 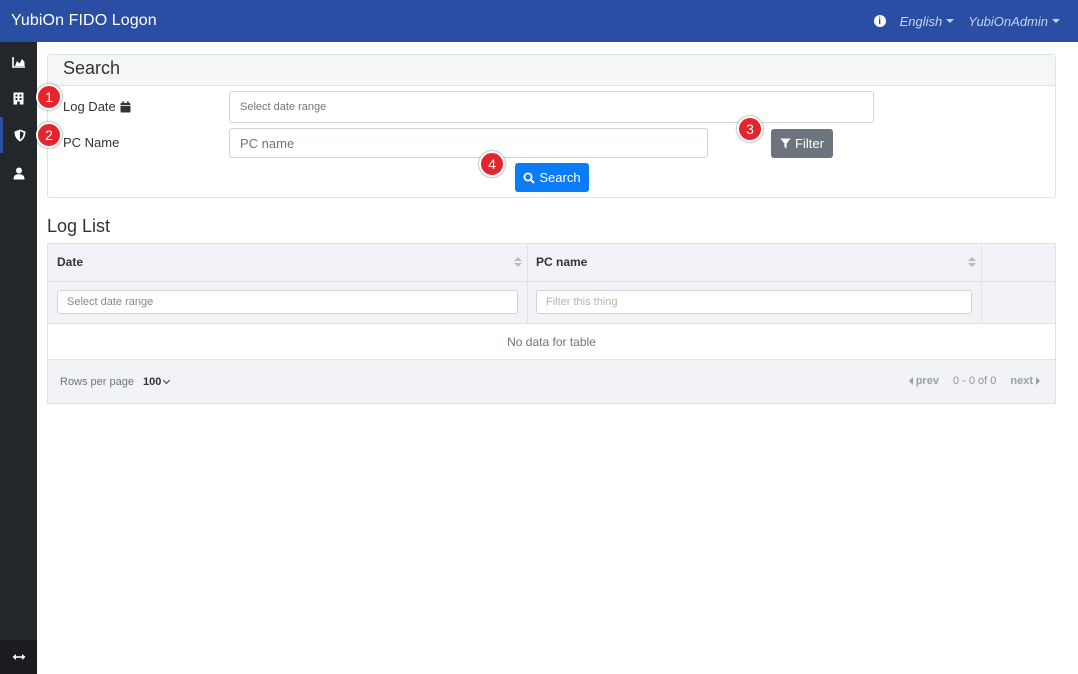 I want to click on prev-label: prev, so click(x=927, y=381).